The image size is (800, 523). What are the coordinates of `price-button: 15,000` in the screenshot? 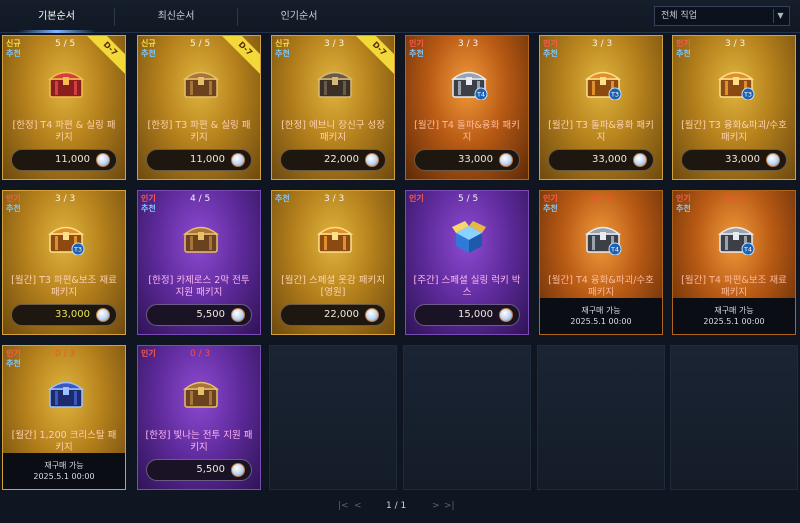 It's located at (467, 315).